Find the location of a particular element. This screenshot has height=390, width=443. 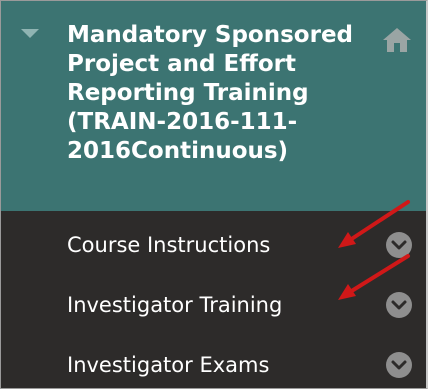

menu-item-course-instructions: Course Instructions is located at coordinates (213, 245).